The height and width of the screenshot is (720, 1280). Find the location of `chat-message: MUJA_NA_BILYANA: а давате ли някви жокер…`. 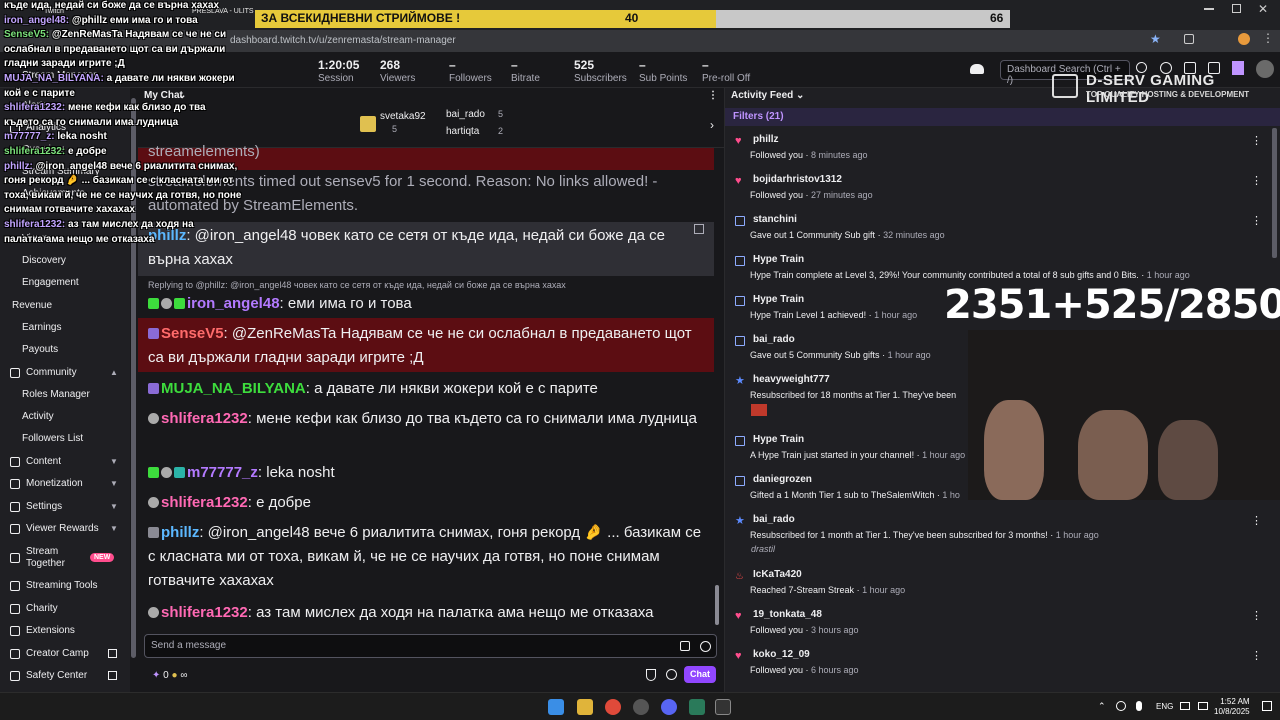

chat-message: MUJA_NA_BILYANA: а давате ли някви жокер… is located at coordinates (428, 389).